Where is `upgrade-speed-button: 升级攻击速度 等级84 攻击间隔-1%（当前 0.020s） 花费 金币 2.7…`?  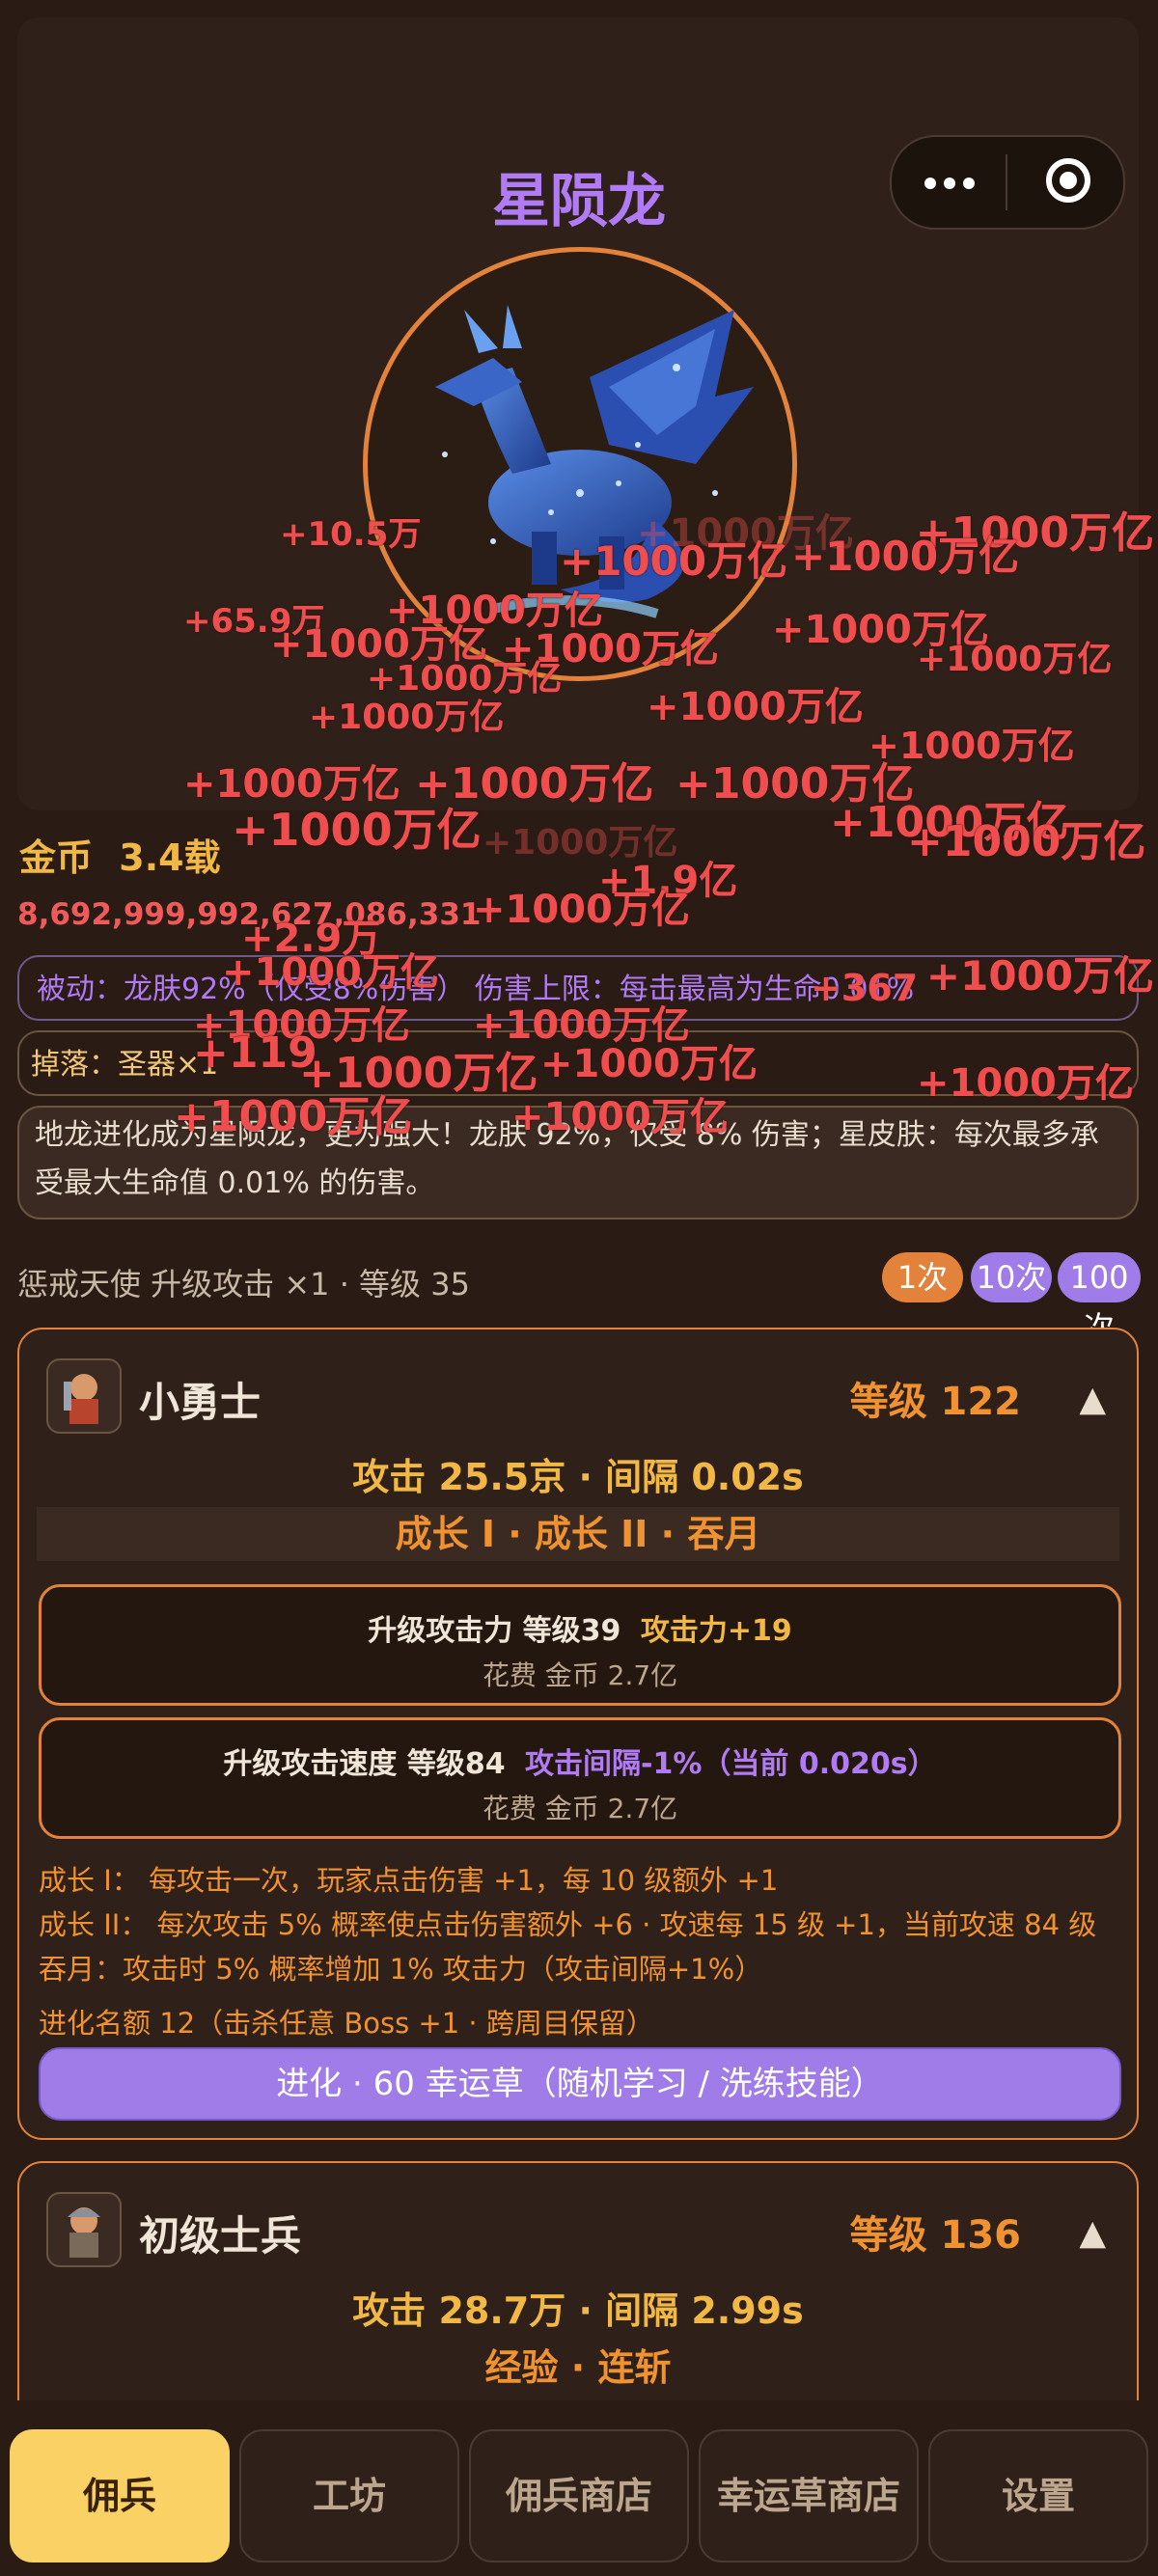
upgrade-speed-button: 升级攻击速度 等级84 攻击间隔-1%（当前 0.020s） 花费 金币 2.7… is located at coordinates (580, 1778).